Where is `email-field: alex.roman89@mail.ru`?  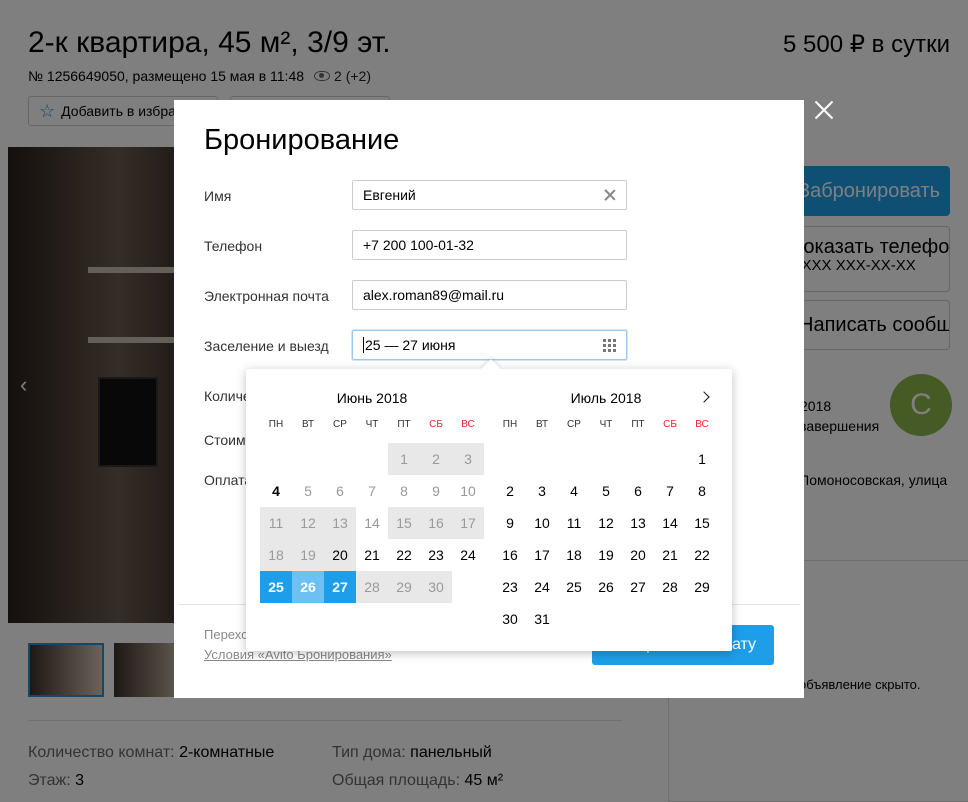
email-field: alex.roman89@mail.ru is located at coordinates (489, 295).